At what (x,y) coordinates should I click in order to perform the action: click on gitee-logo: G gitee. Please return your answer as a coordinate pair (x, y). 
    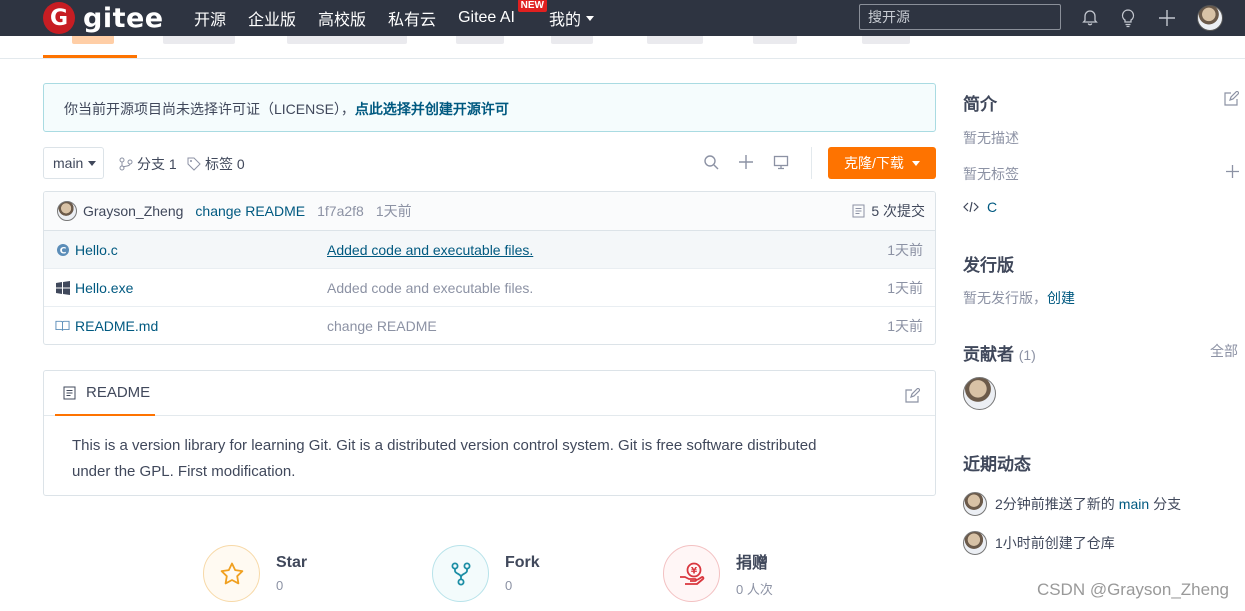
    Looking at the image, I should click on (103, 18).